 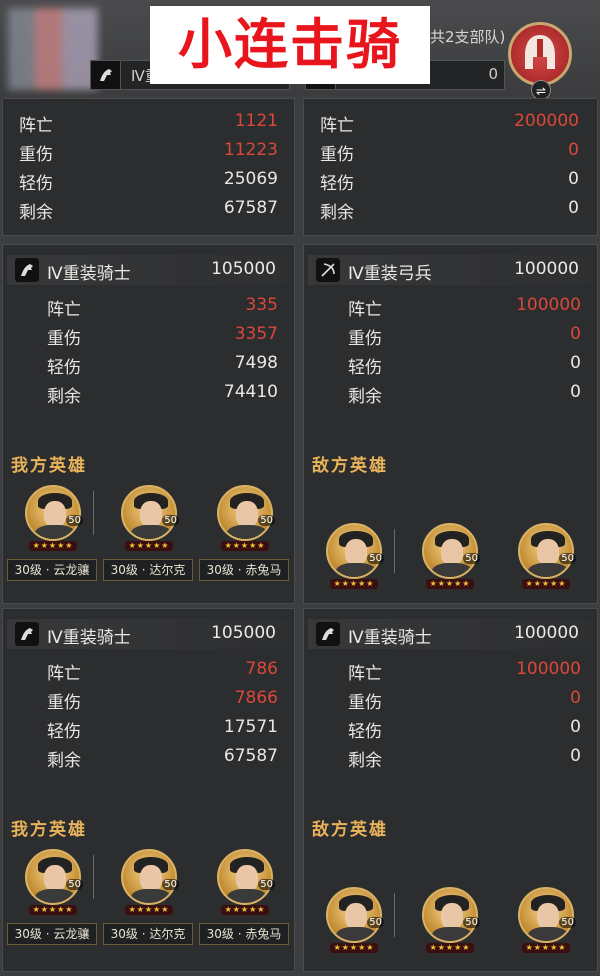 I want to click on heroes-title: 我方英雄, so click(x=49, y=830).